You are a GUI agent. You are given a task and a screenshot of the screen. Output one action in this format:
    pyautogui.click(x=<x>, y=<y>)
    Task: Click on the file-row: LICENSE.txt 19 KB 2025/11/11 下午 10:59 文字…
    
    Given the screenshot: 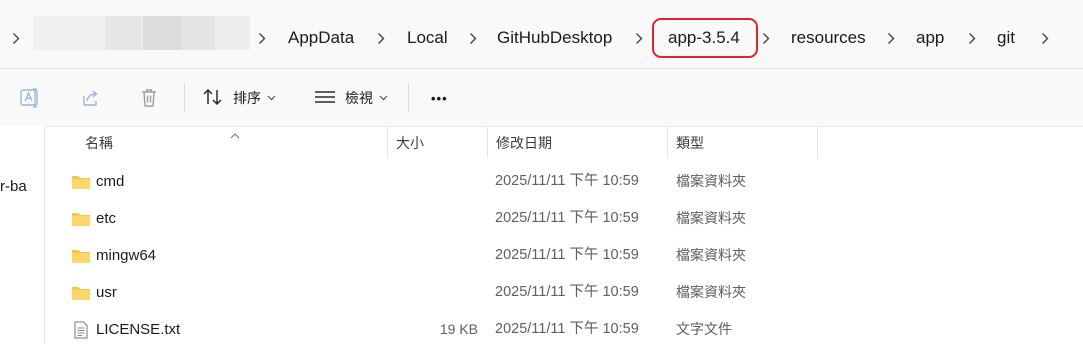 What is the action you would take?
    pyautogui.click(x=564, y=329)
    